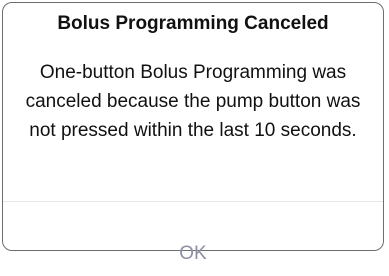  What do you see at coordinates (193, 23) in the screenshot?
I see `alert-title: Bolus Programming Canceled` at bounding box center [193, 23].